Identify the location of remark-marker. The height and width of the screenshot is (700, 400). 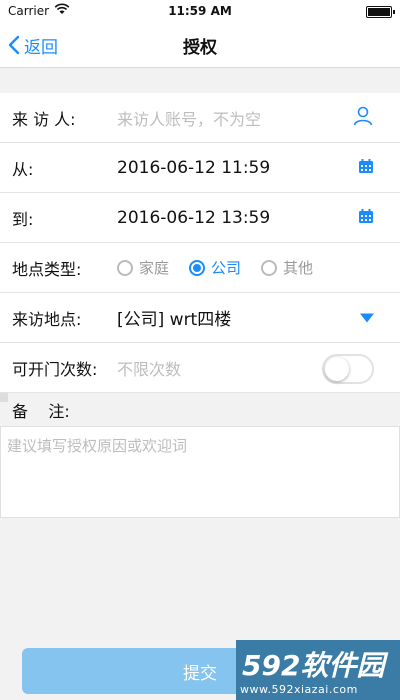
(4, 397).